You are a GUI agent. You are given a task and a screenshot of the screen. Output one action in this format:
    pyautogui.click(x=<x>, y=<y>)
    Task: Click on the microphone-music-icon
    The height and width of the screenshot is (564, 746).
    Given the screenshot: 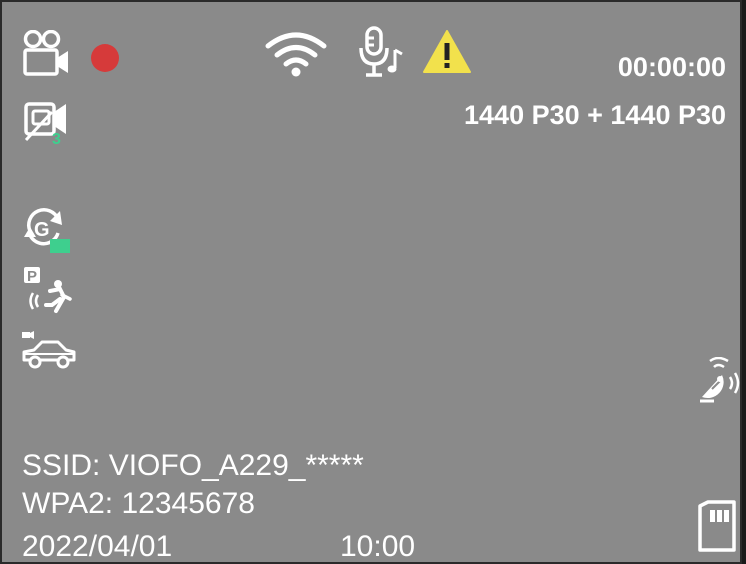 What is the action you would take?
    pyautogui.click(x=382, y=53)
    